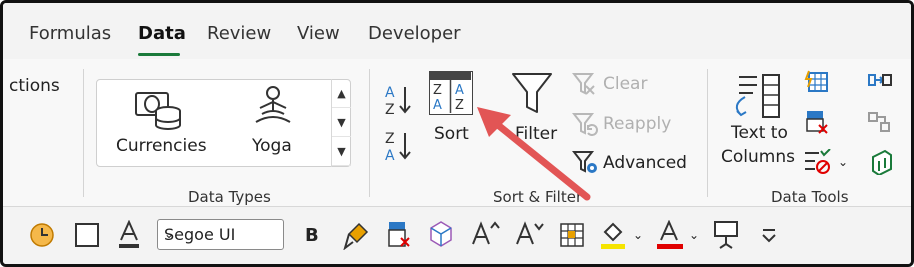 The width and height of the screenshot is (914, 267). I want to click on shape-3d-icon, so click(440, 236).